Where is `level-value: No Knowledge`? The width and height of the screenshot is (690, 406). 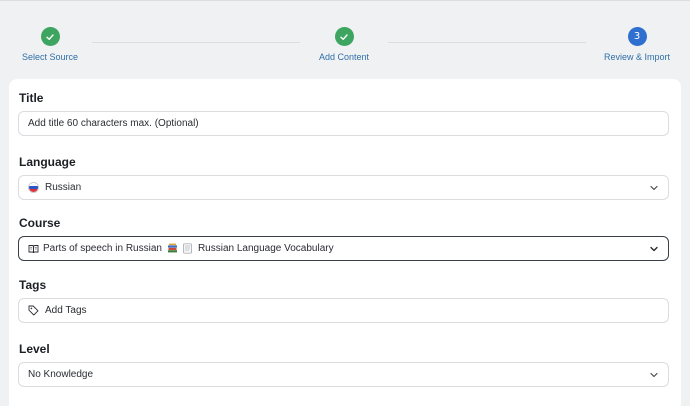 level-value: No Knowledge is located at coordinates (61, 374).